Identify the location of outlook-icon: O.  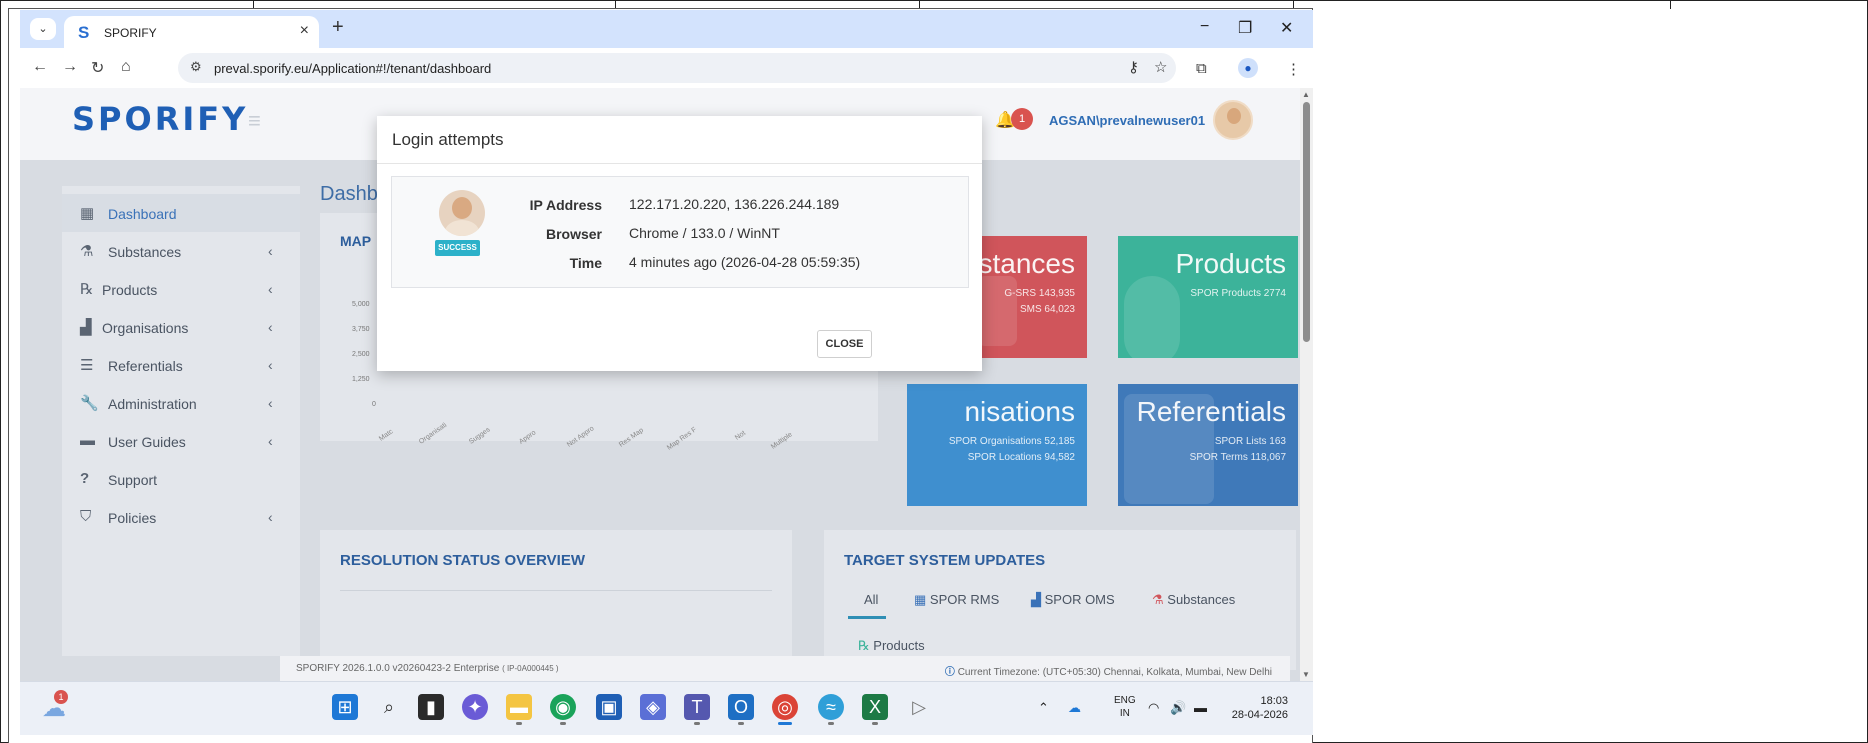
(741, 709).